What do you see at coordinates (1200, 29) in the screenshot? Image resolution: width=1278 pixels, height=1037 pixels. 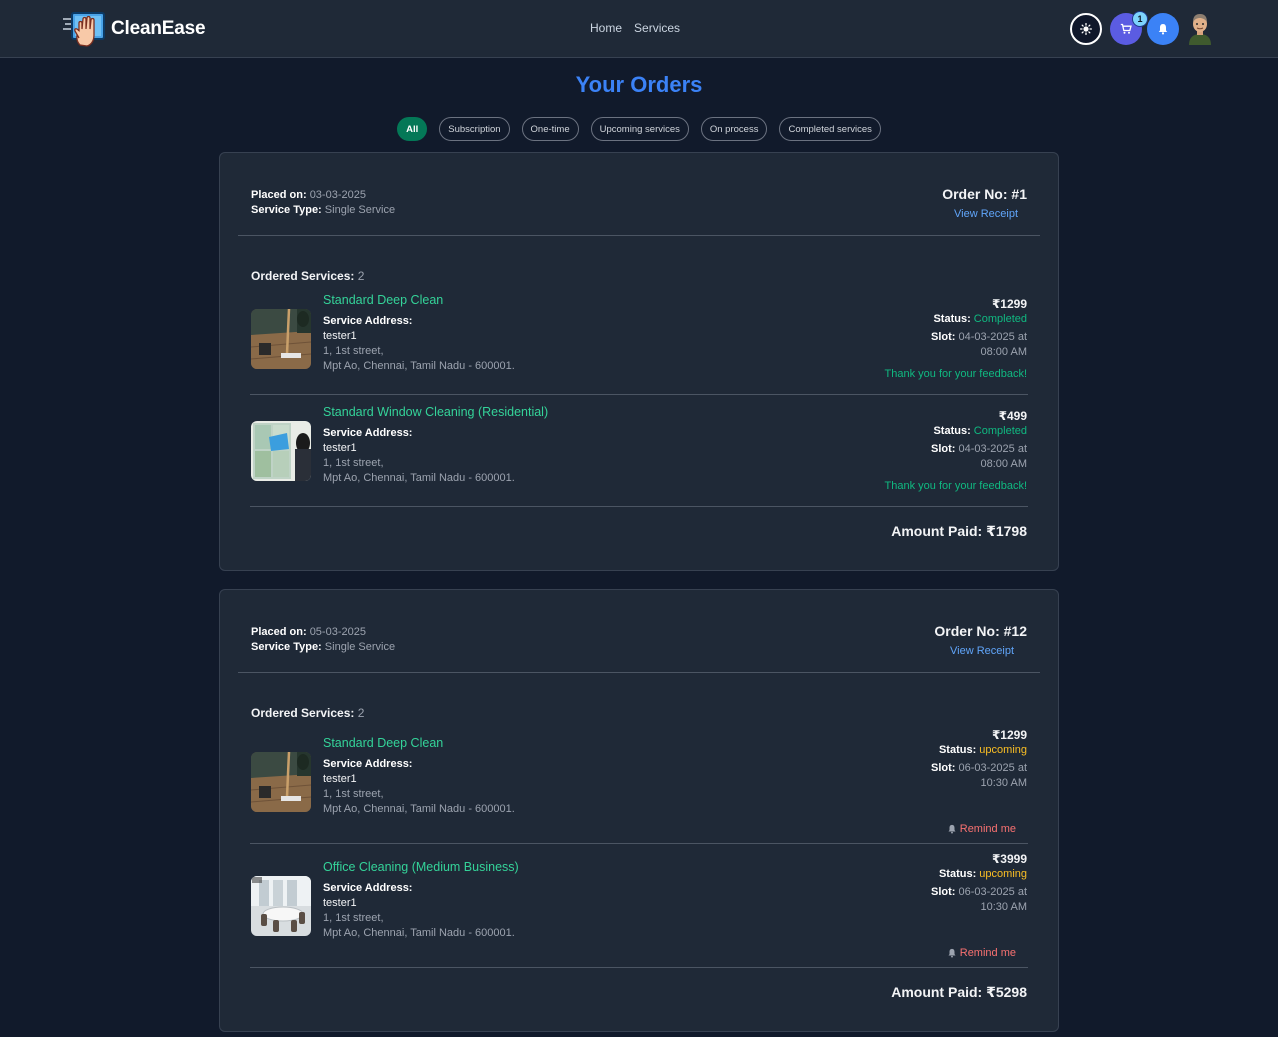 I see `user-avatar` at bounding box center [1200, 29].